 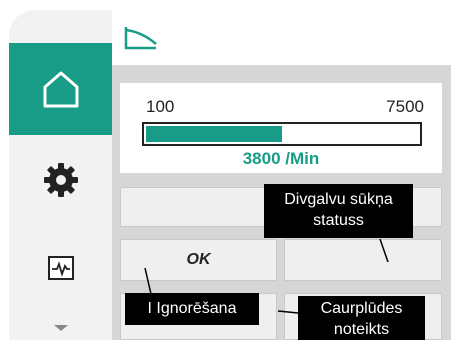 I want to click on ignore-tooltip: I Ignorēšana, so click(x=192, y=309).